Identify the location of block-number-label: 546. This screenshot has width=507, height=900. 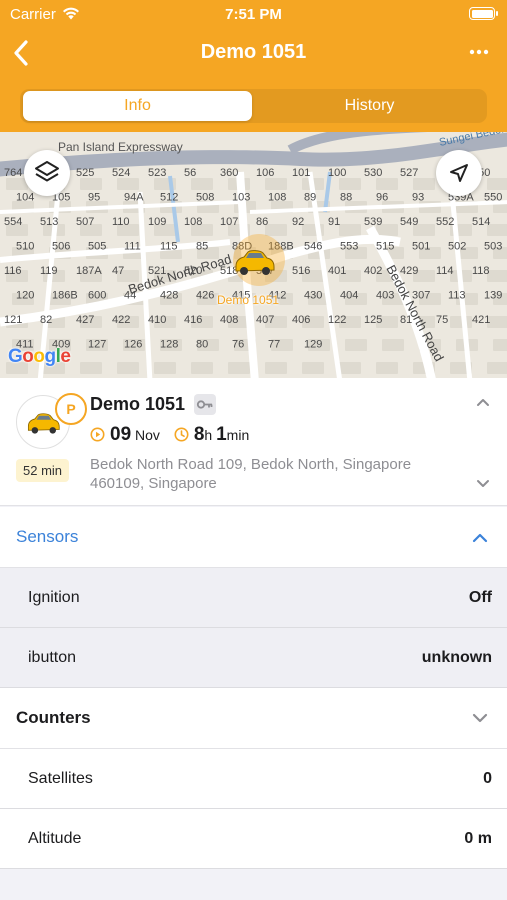
(313, 247).